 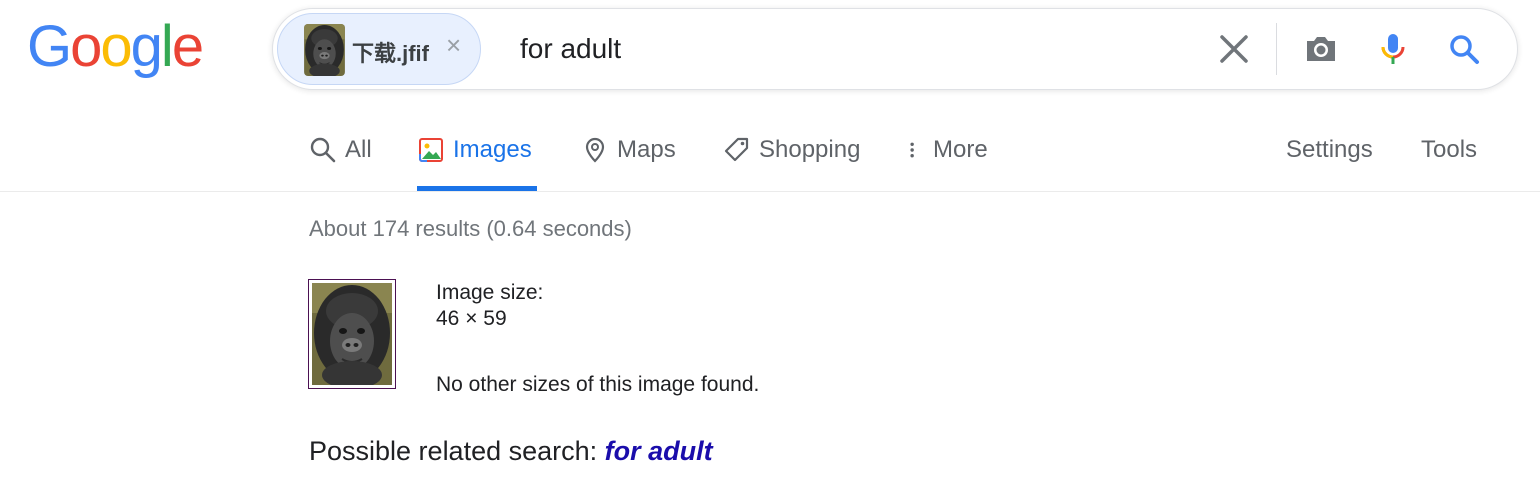 I want to click on tab-all: All, so click(x=340, y=153).